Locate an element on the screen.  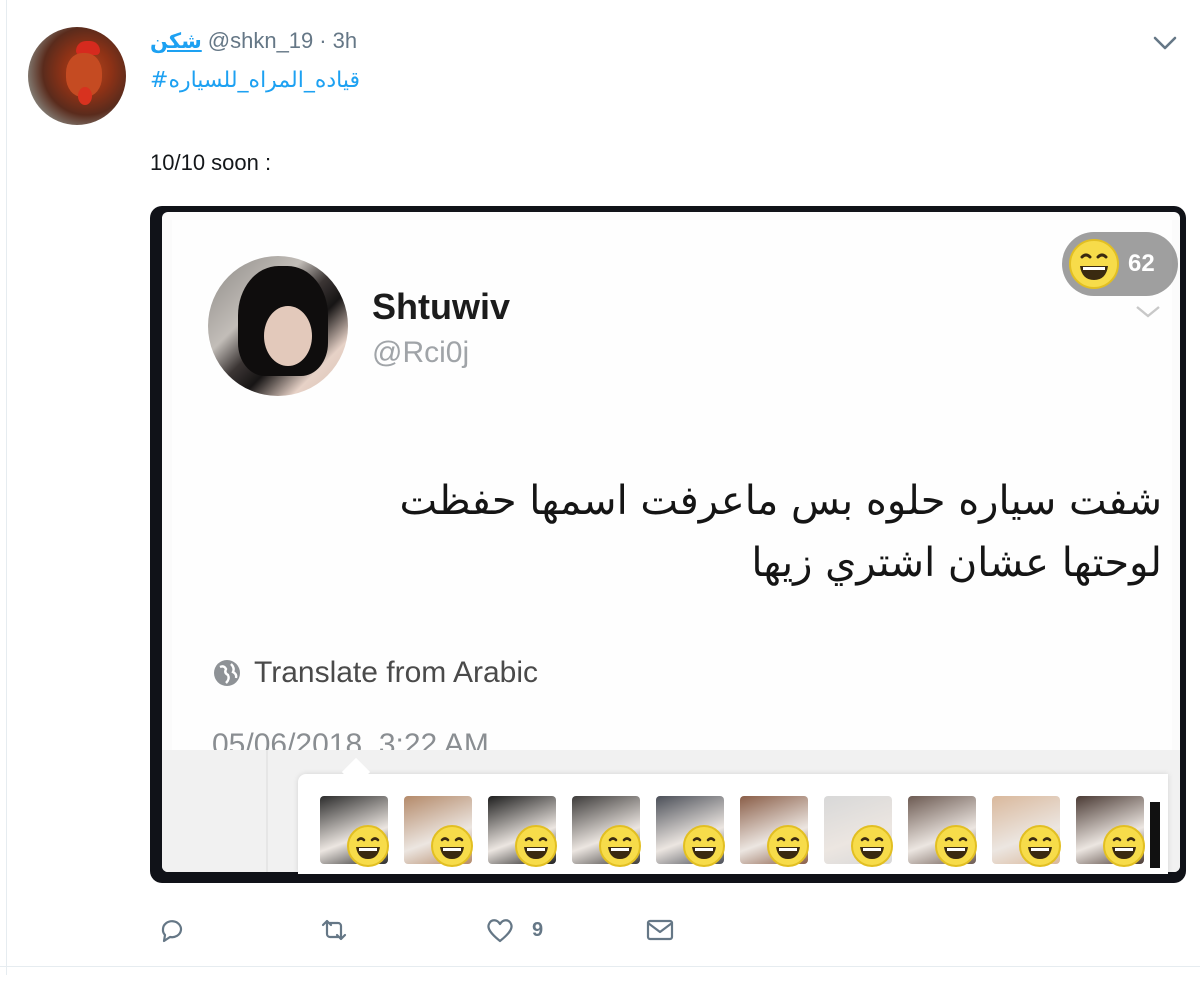
reply-icon is located at coordinates (172, 931).